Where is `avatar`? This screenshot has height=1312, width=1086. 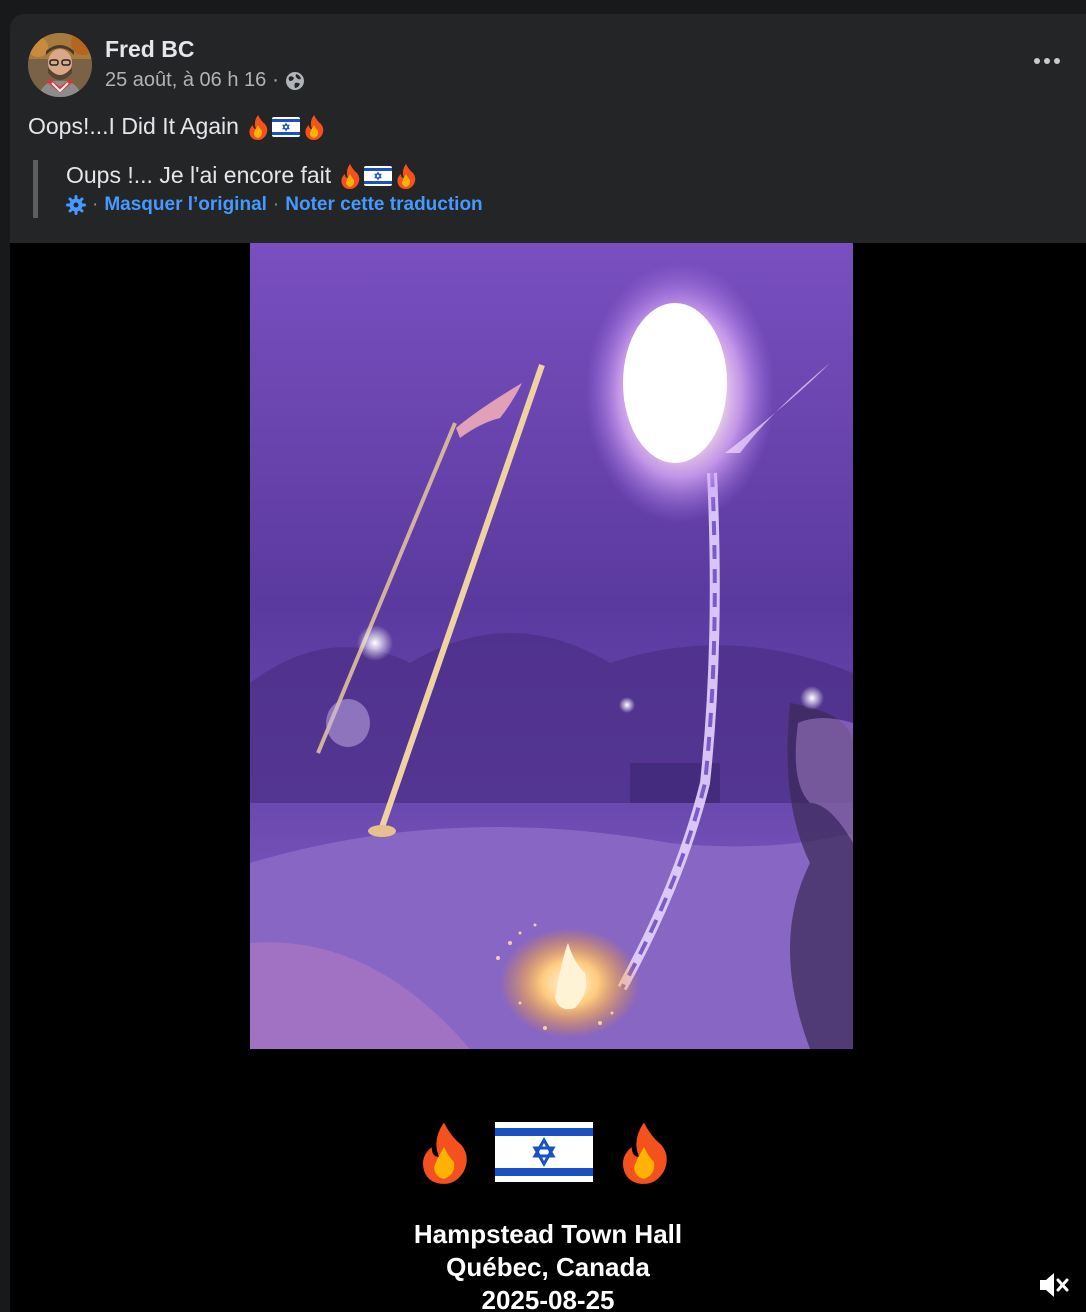 avatar is located at coordinates (60, 65).